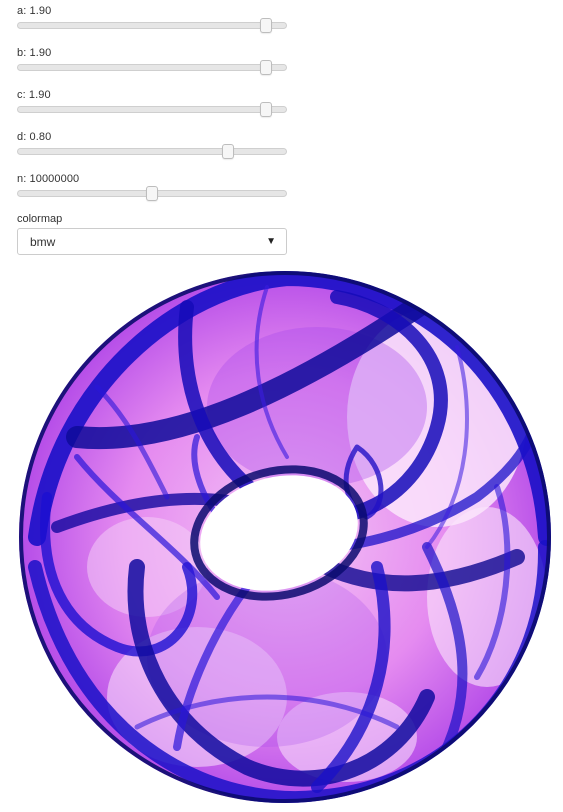 The height and width of the screenshot is (812, 563). I want to click on slider-a-handle, so click(266, 25).